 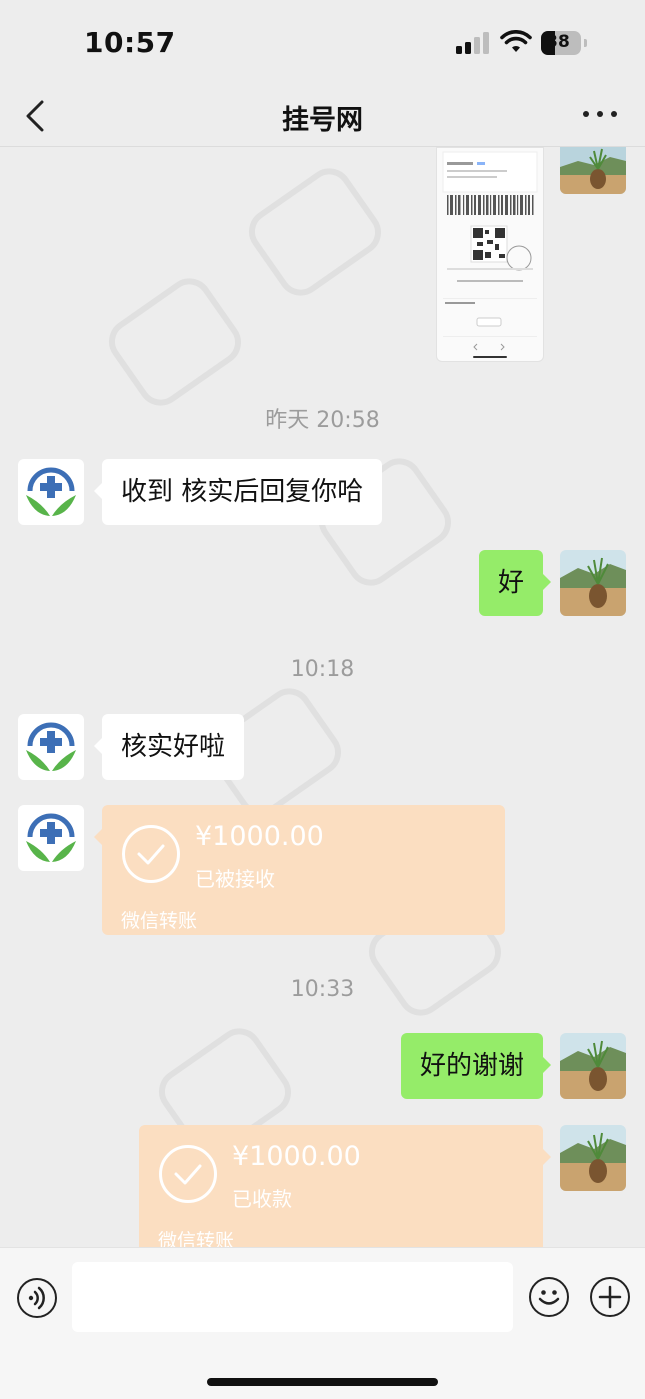 I want to click on image-message, so click(x=490, y=254).